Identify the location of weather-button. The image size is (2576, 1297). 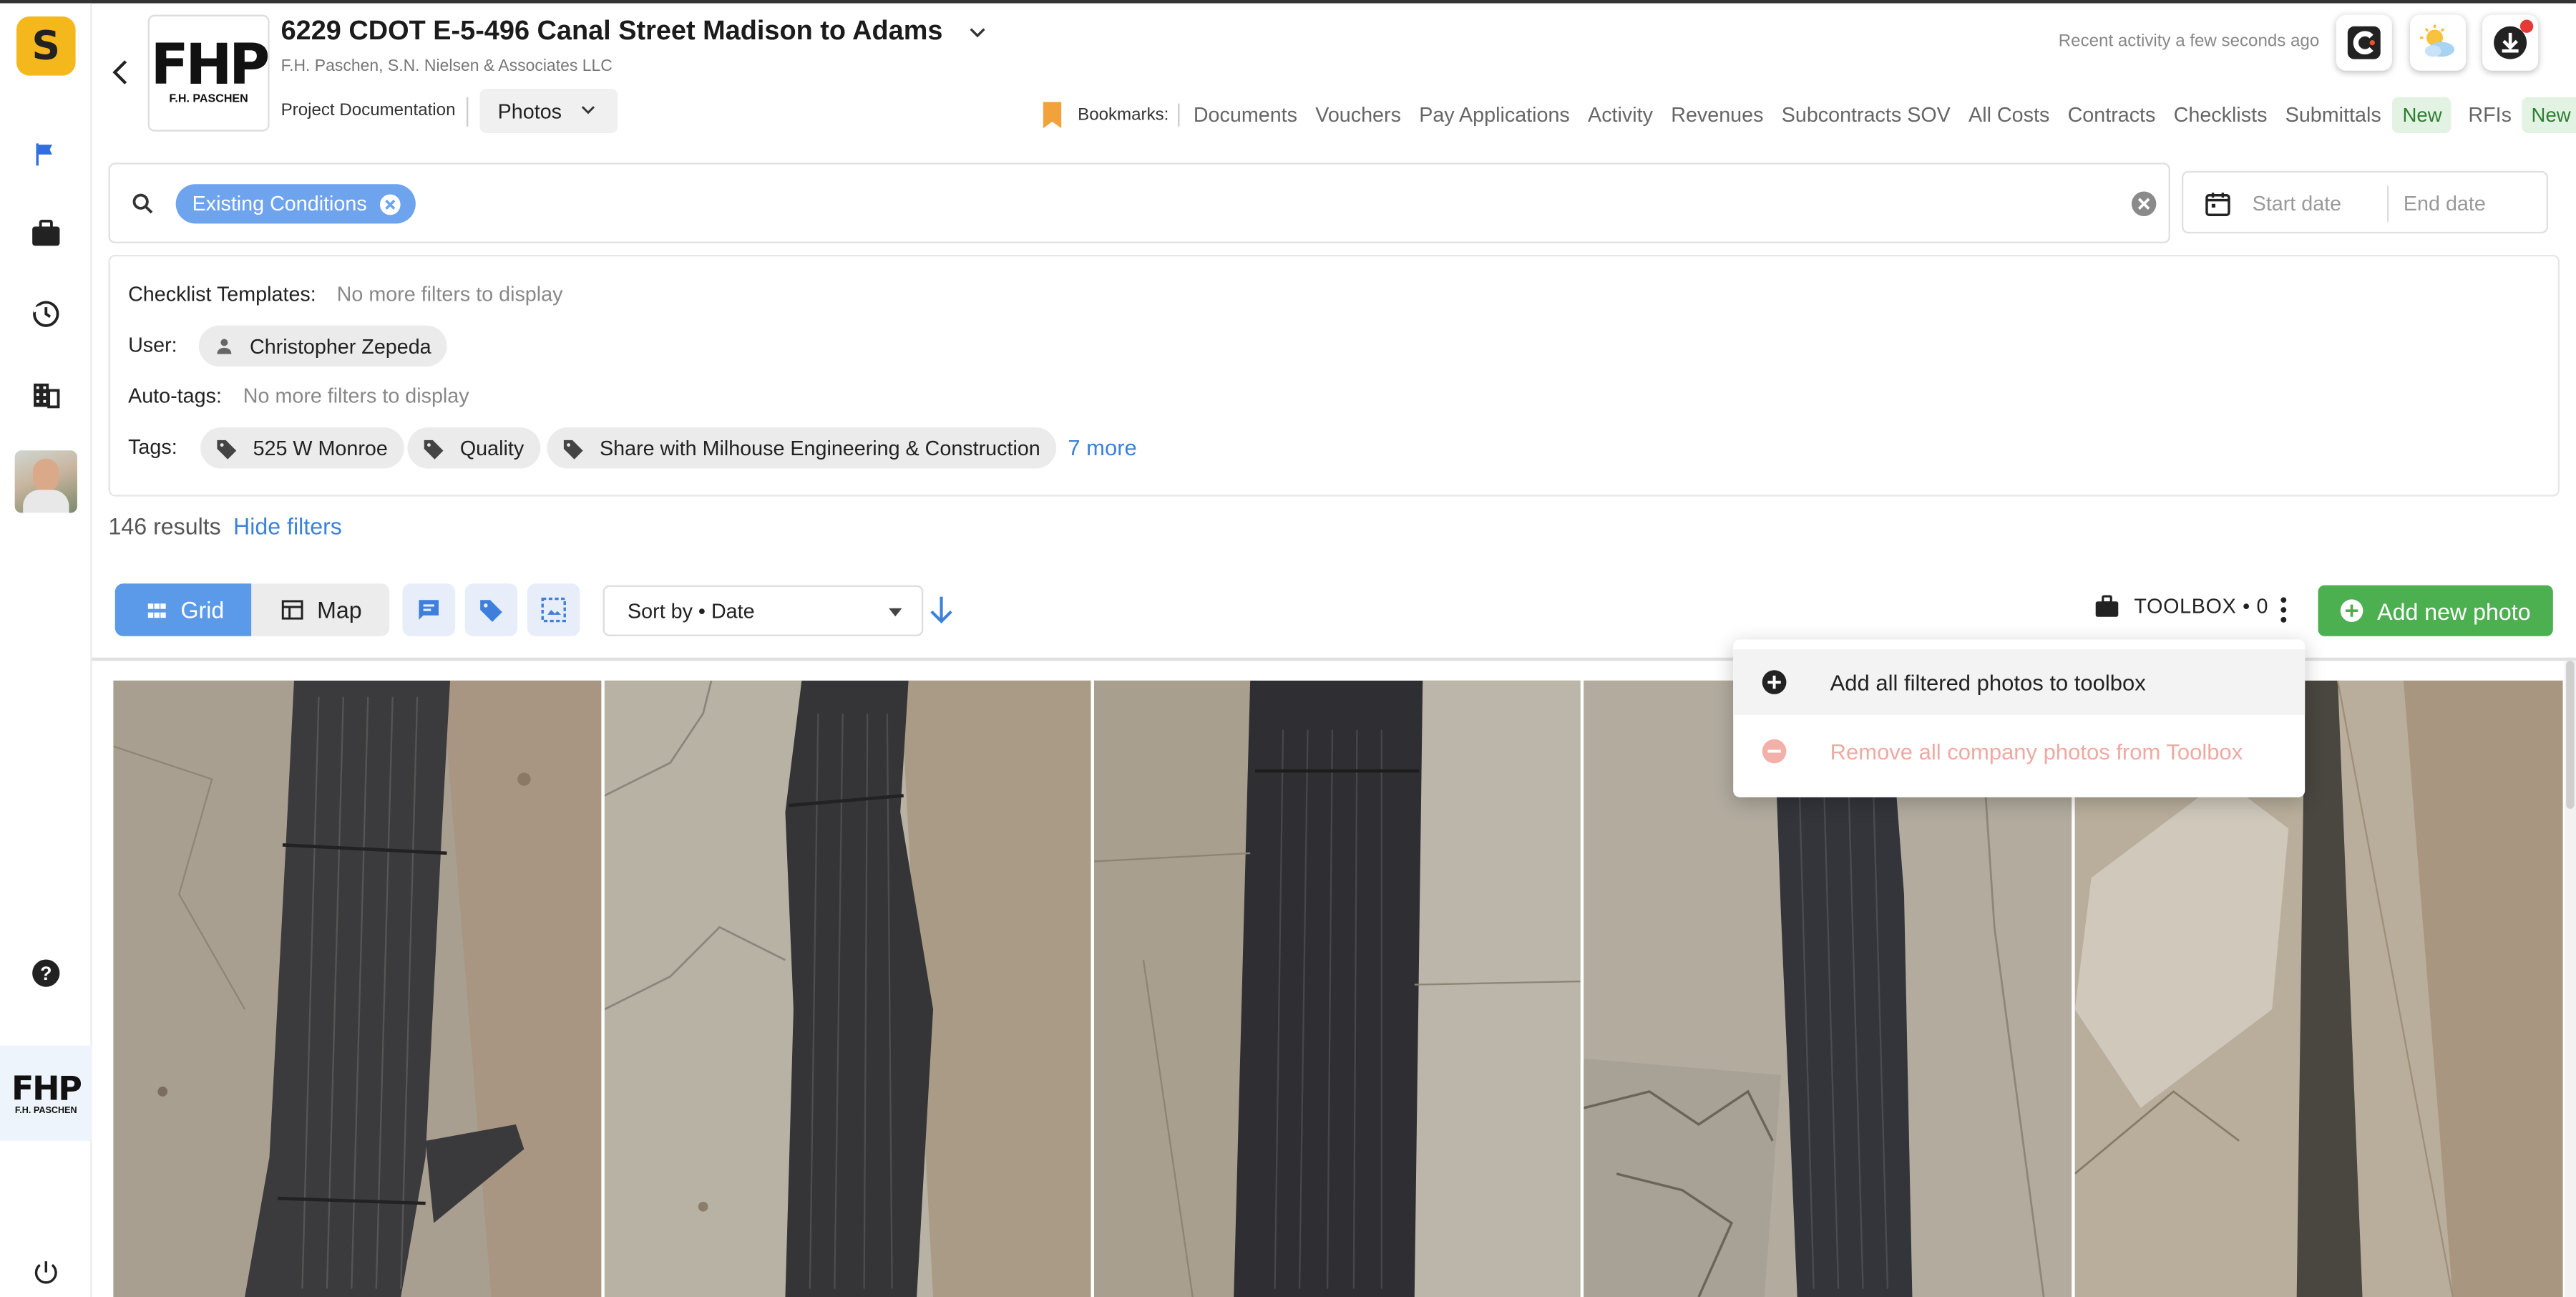
(2438, 42).